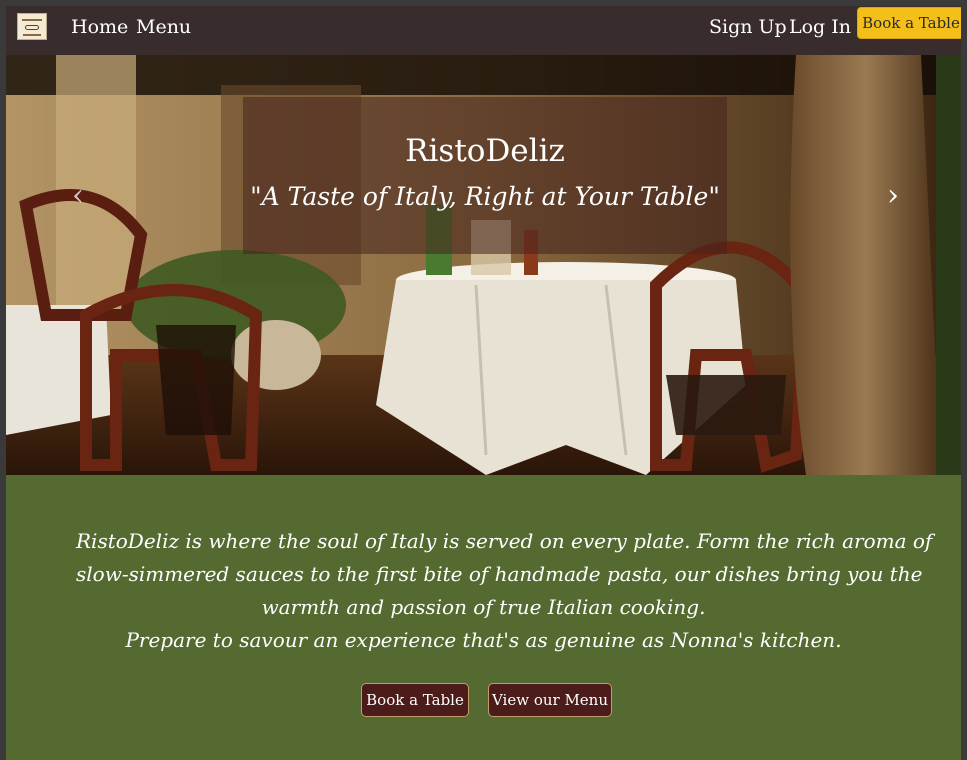 This screenshot has height=760, width=967. Describe the element at coordinates (820, 27) in the screenshot. I see `nav-login-link: Log In` at that location.